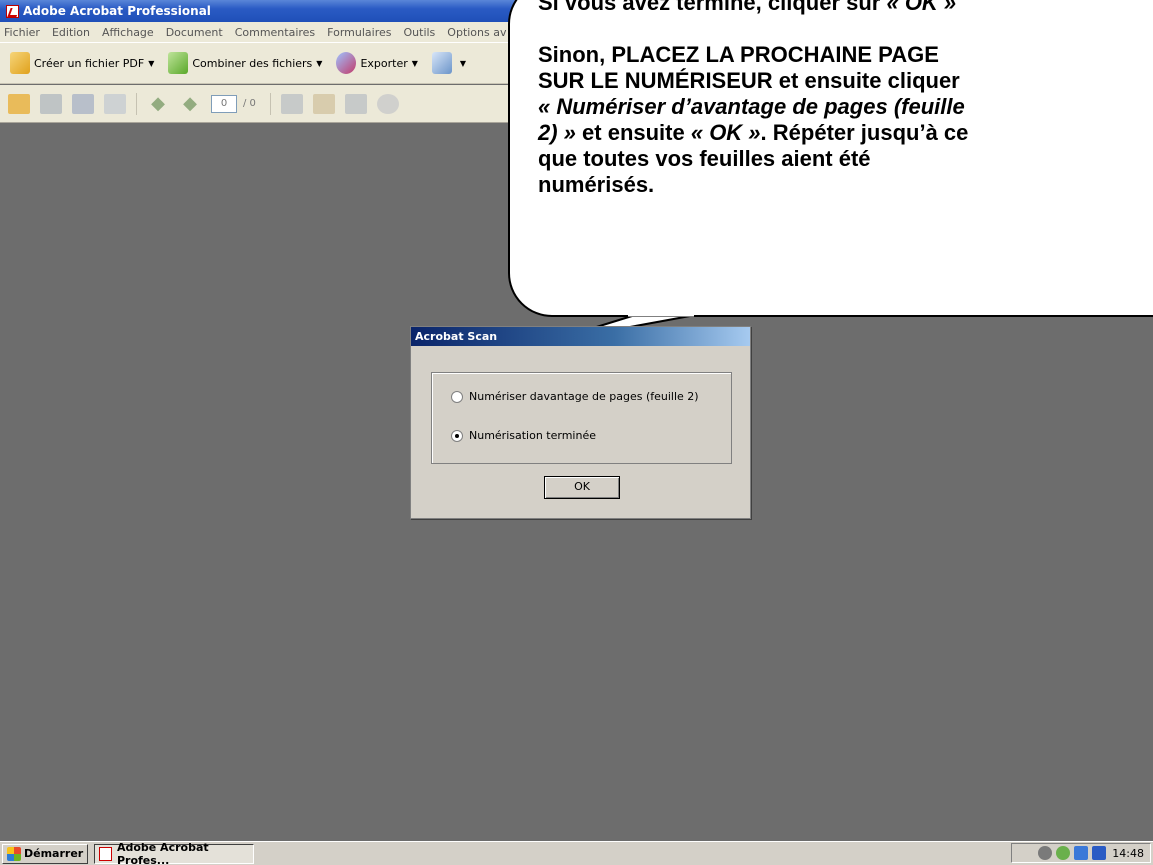 The image size is (1153, 865). I want to click on acrobat-icon, so click(105, 853).